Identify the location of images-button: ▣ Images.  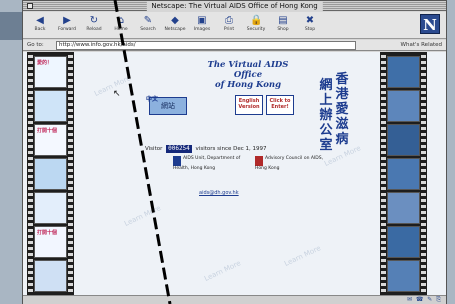
(202, 25).